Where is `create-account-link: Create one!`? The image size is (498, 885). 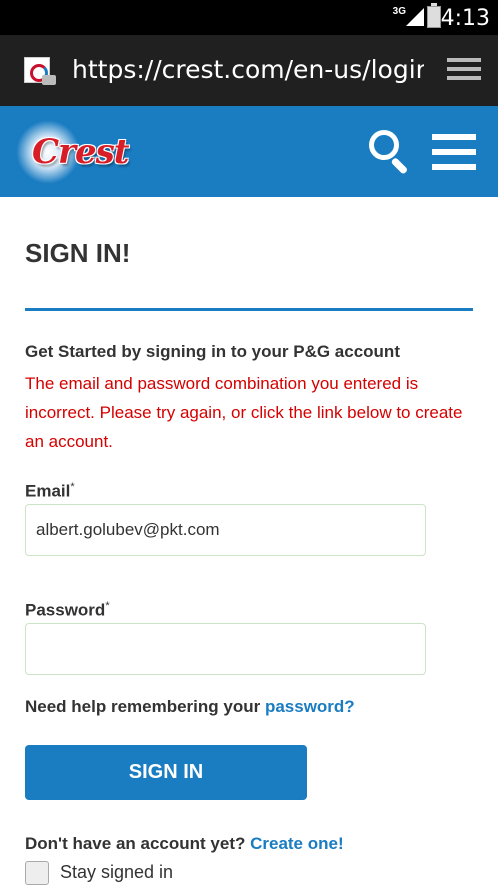
create-account-link: Create one! is located at coordinates (297, 843).